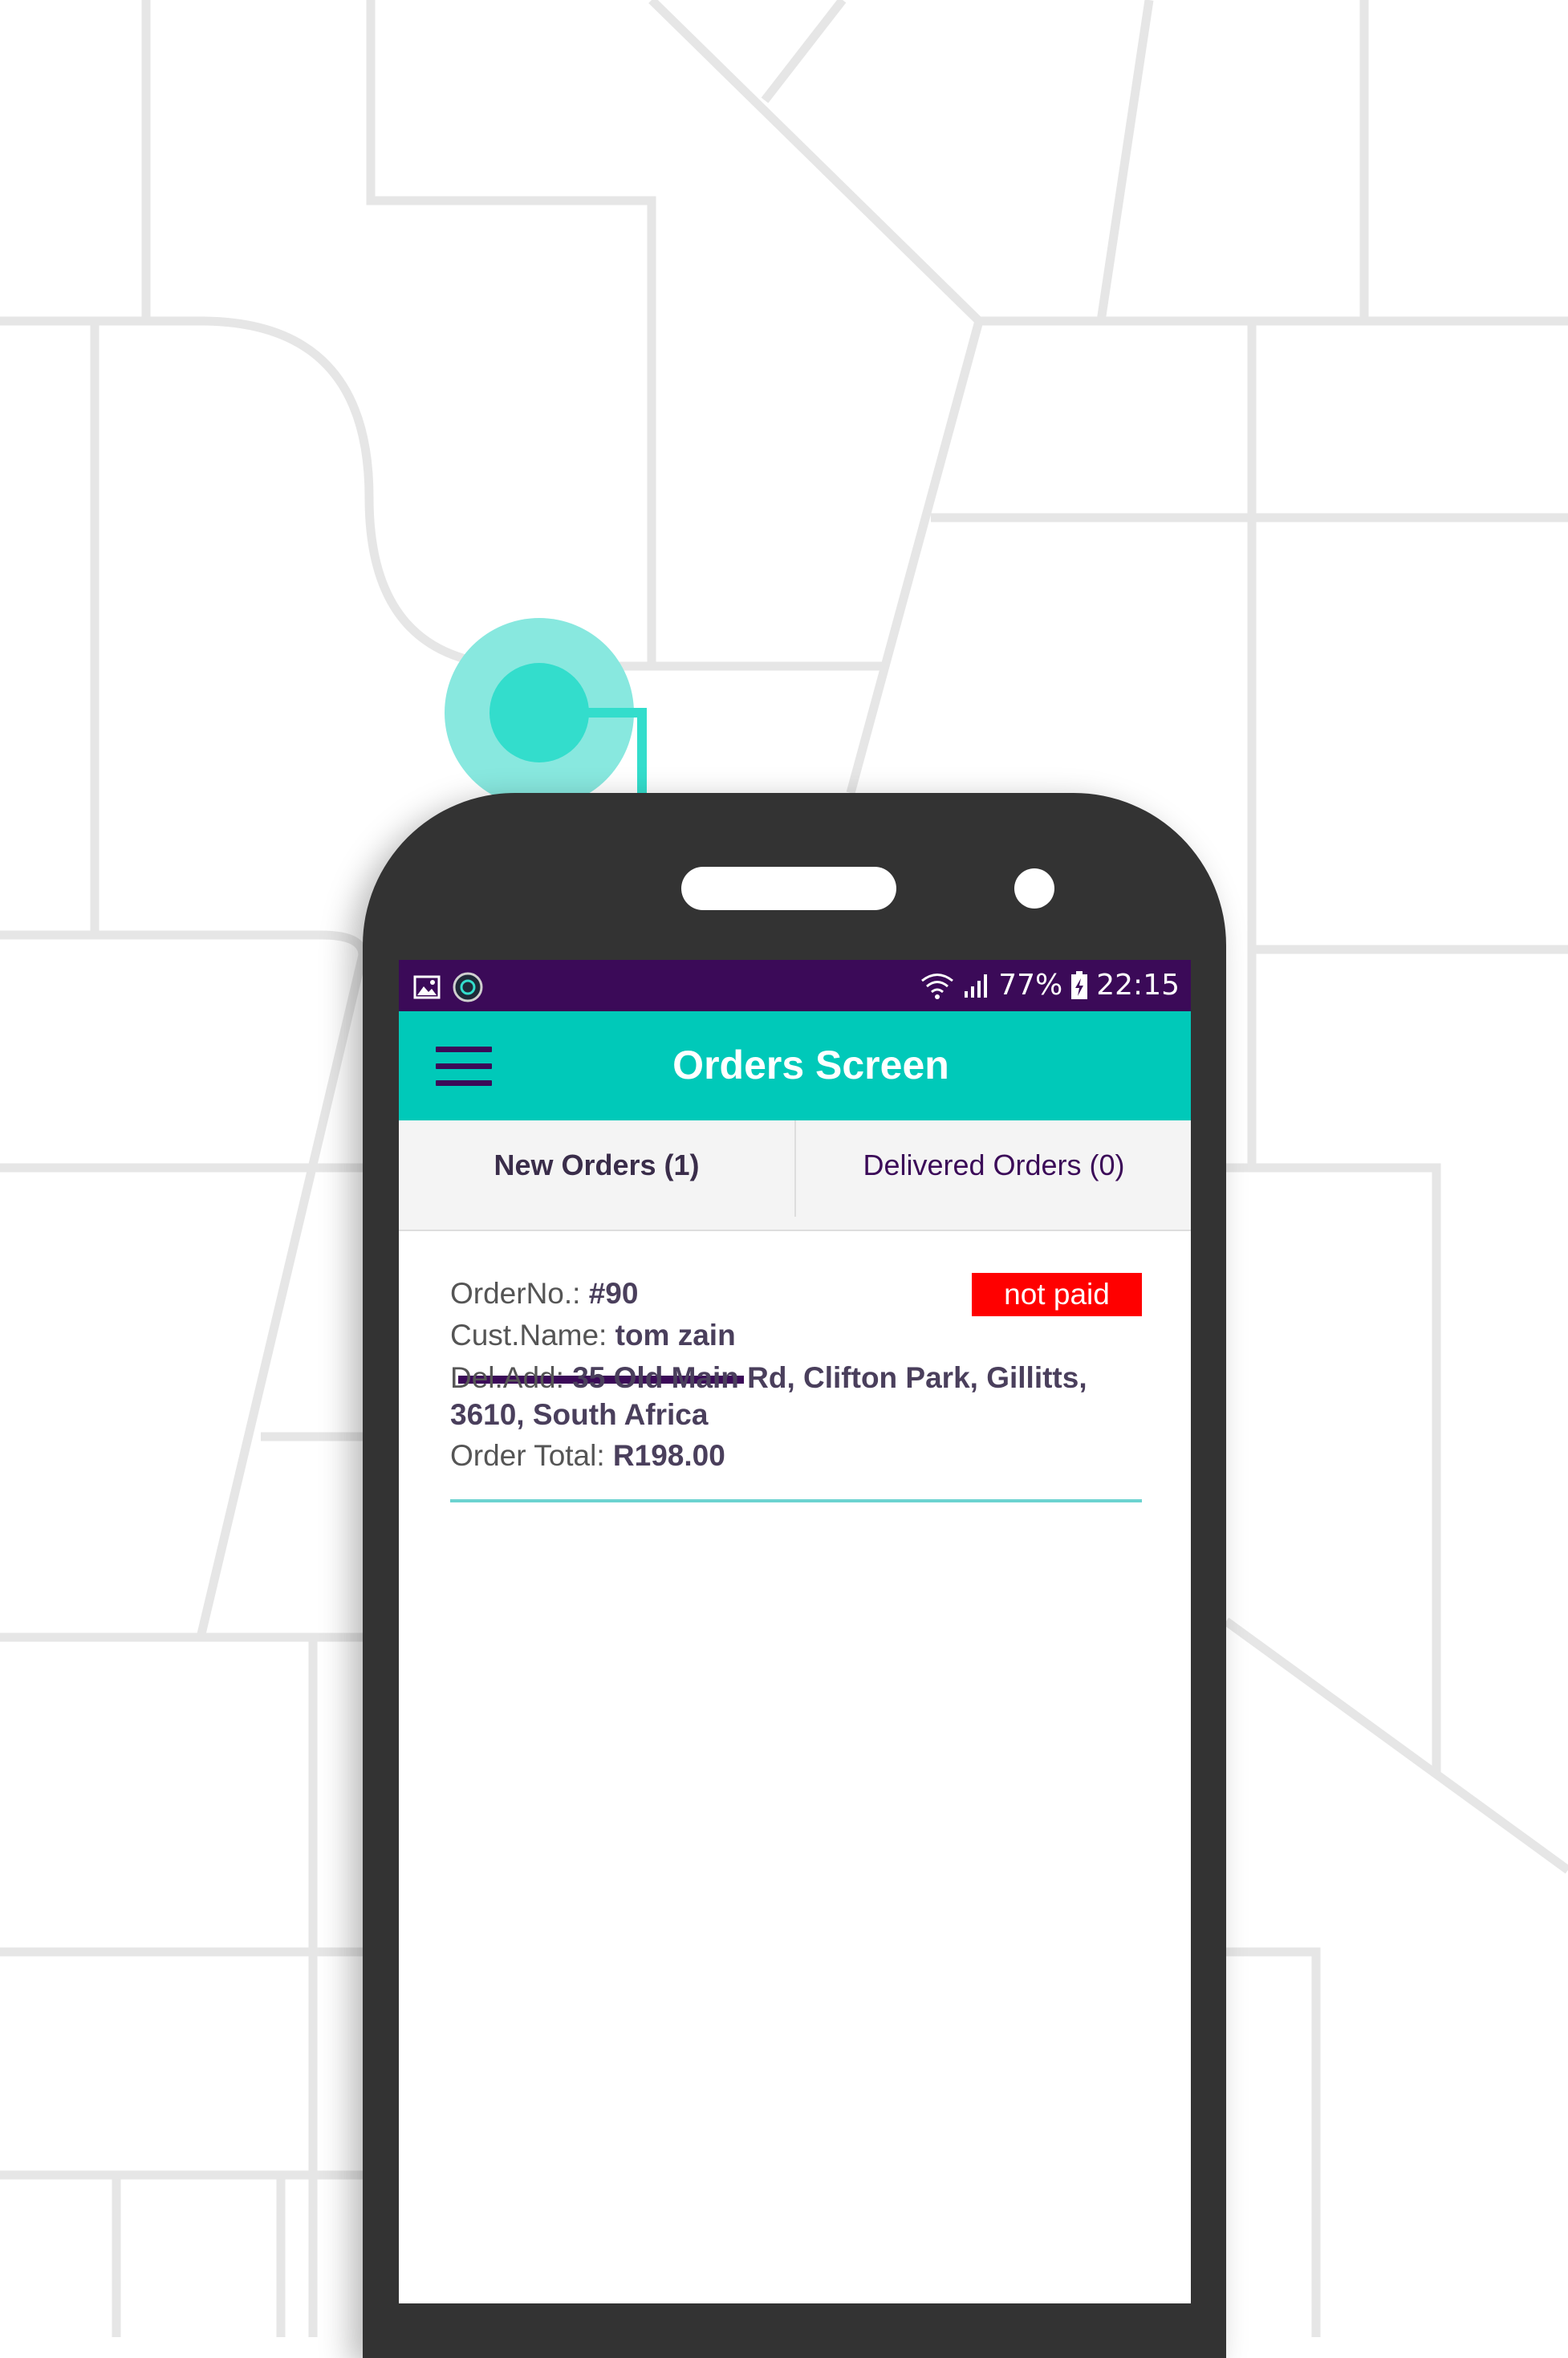  Describe the element at coordinates (796, 1336) in the screenshot. I see `customer-name-row: Cust.Name: tom zain` at that location.